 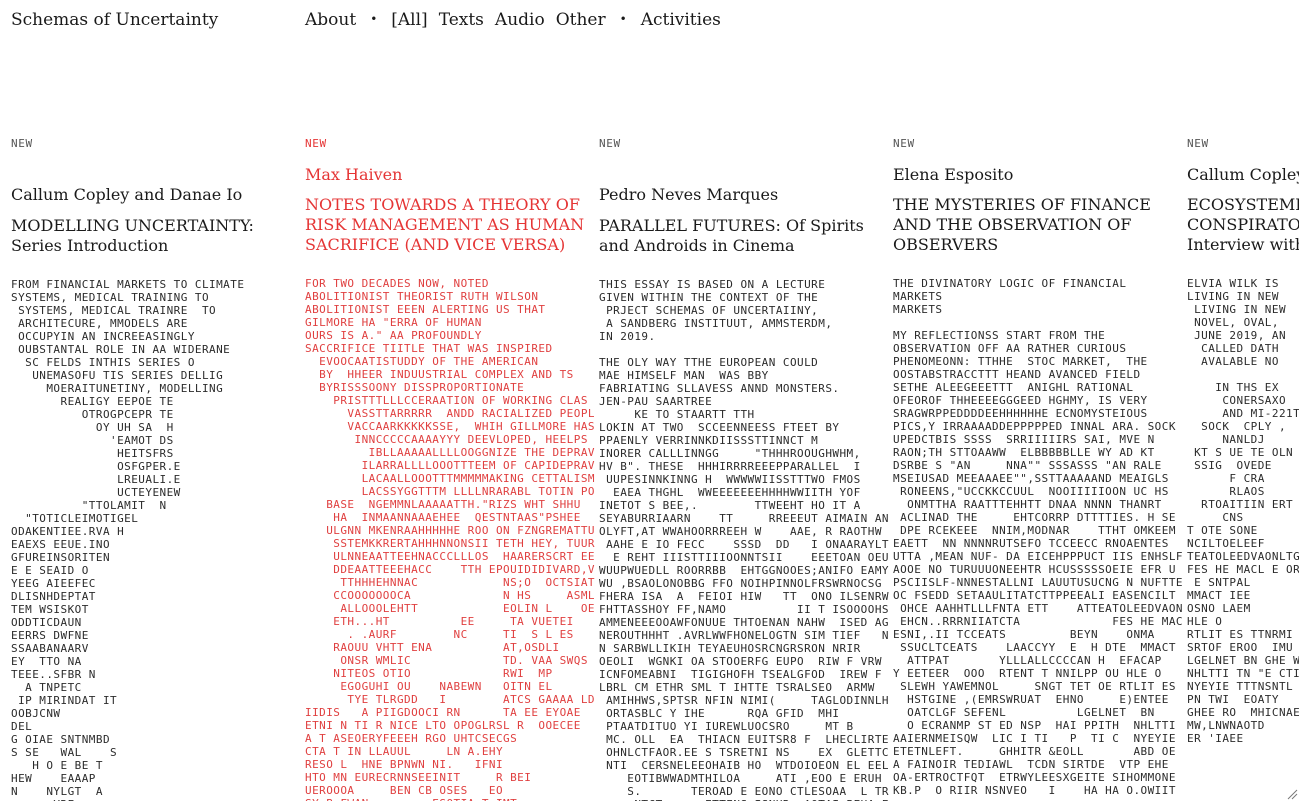 What do you see at coordinates (114, 20) in the screenshot?
I see `site-title-link: Schemas of Uncertainty` at bounding box center [114, 20].